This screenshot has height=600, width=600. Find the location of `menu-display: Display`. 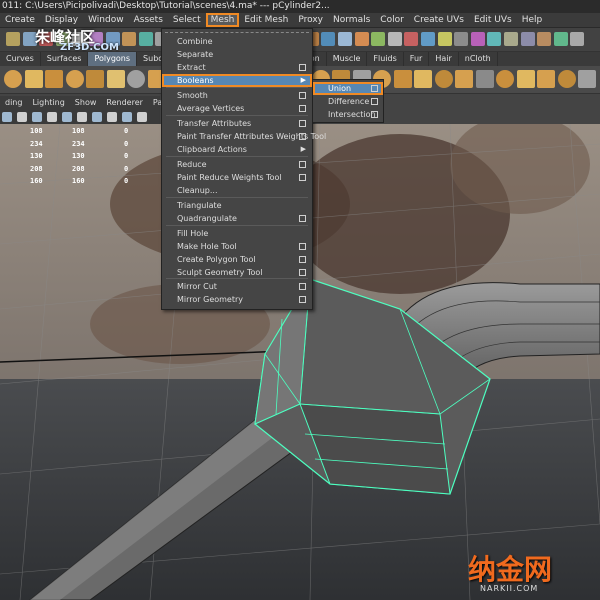

menu-display: Display is located at coordinates (61, 20).